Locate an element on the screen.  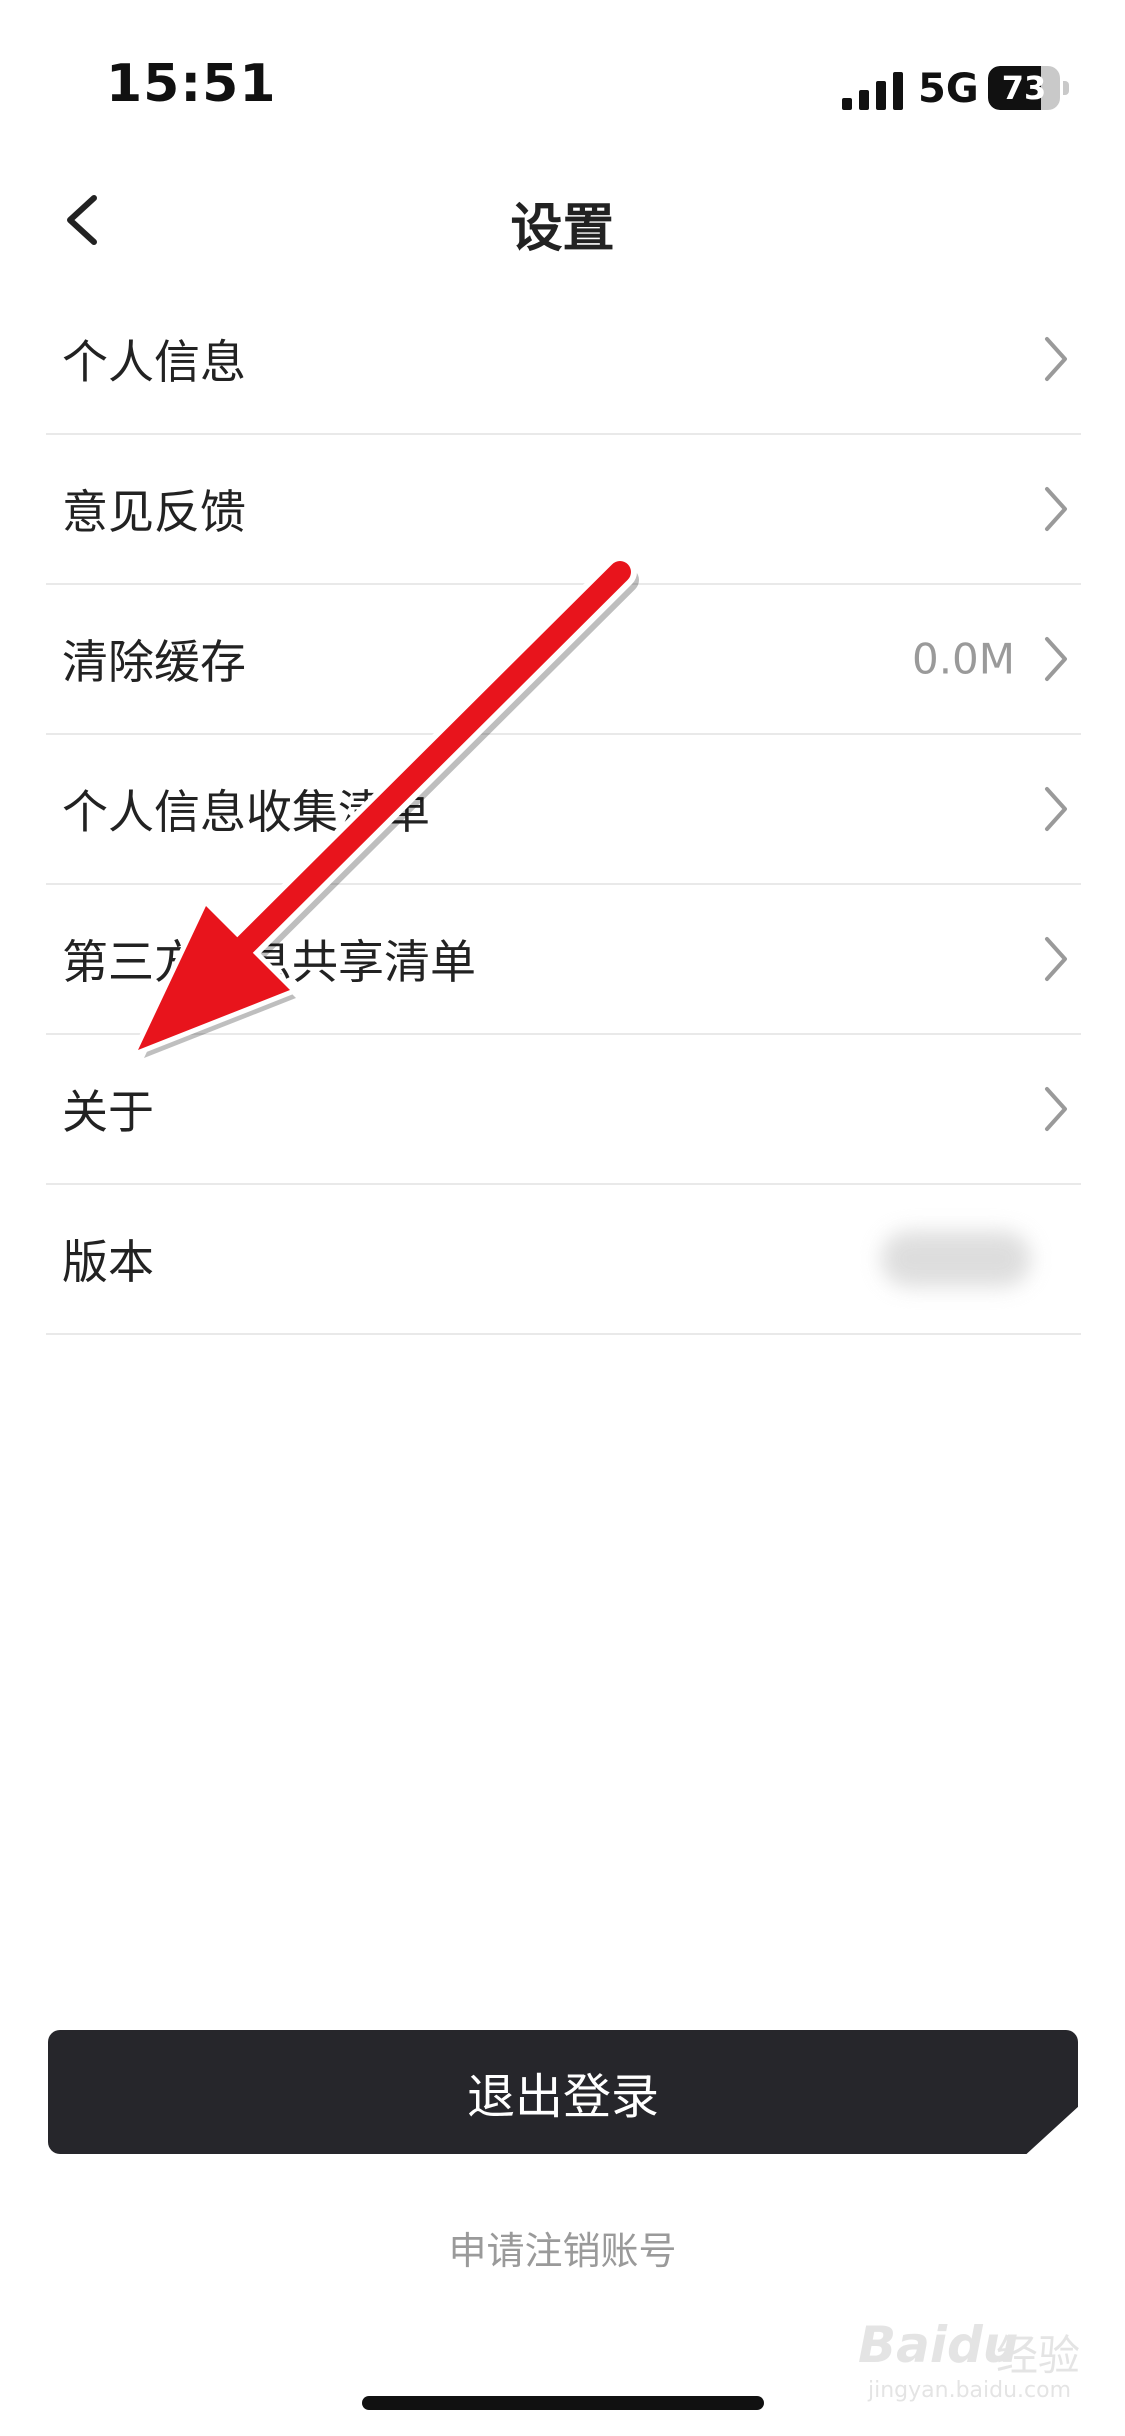
nav-bar: 设置 is located at coordinates (562, 220).